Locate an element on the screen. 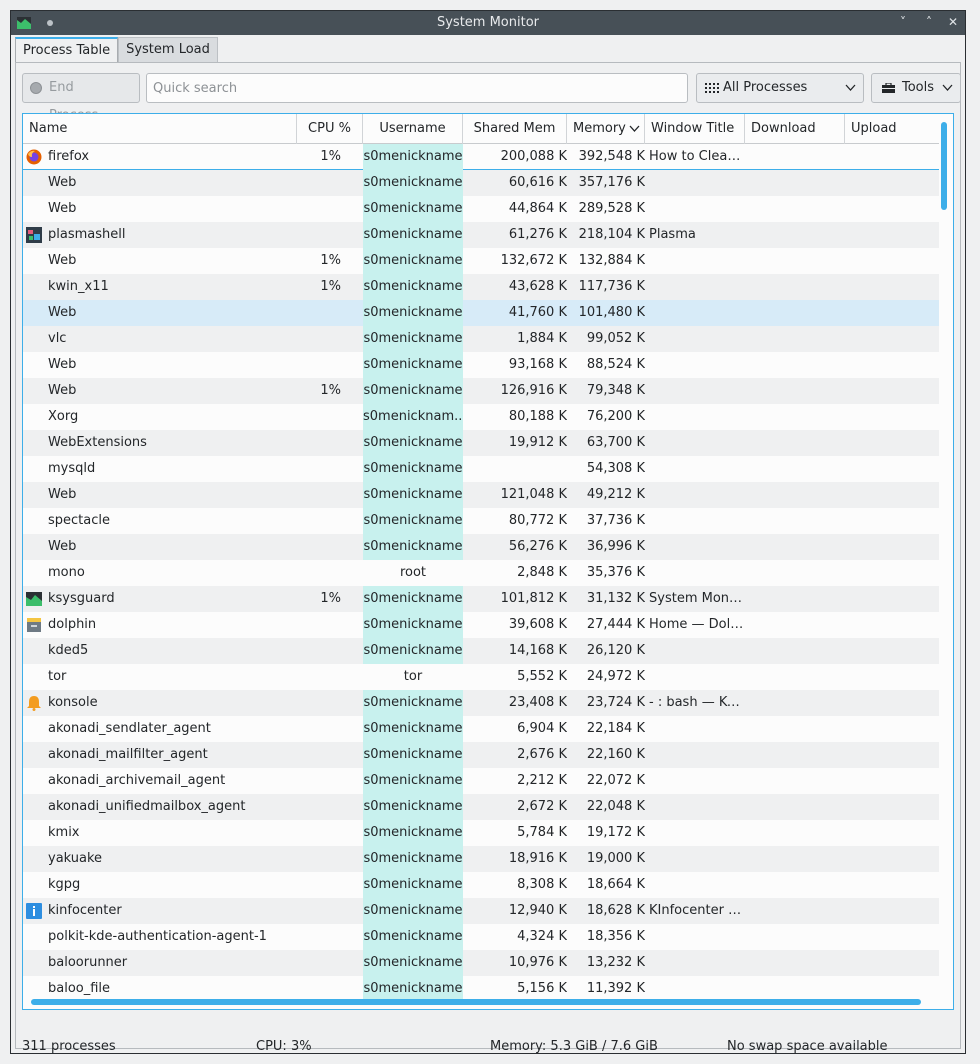 The height and width of the screenshot is (1064, 980). table-row: kded5 s0menickname 14,168 K 26,120 K is located at coordinates (481, 651).